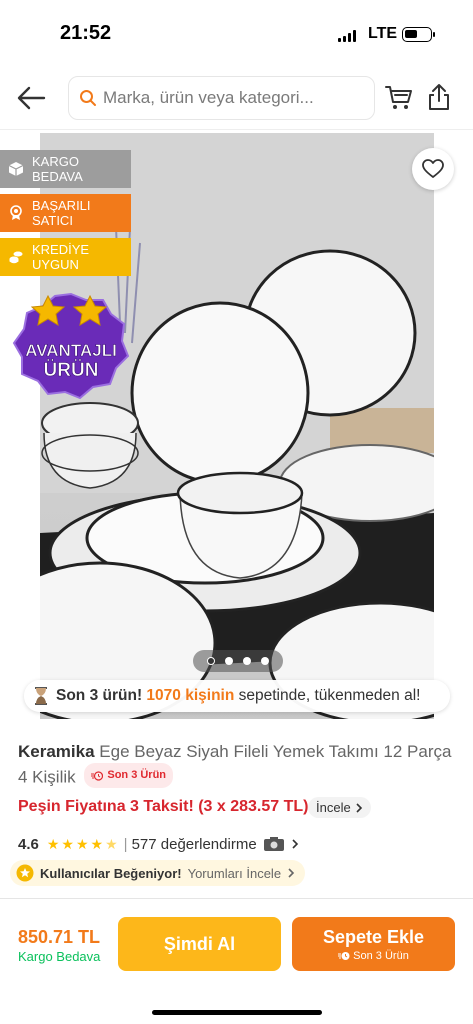  What do you see at coordinates (28, 844) in the screenshot?
I see `rating-score: 4.6` at bounding box center [28, 844].